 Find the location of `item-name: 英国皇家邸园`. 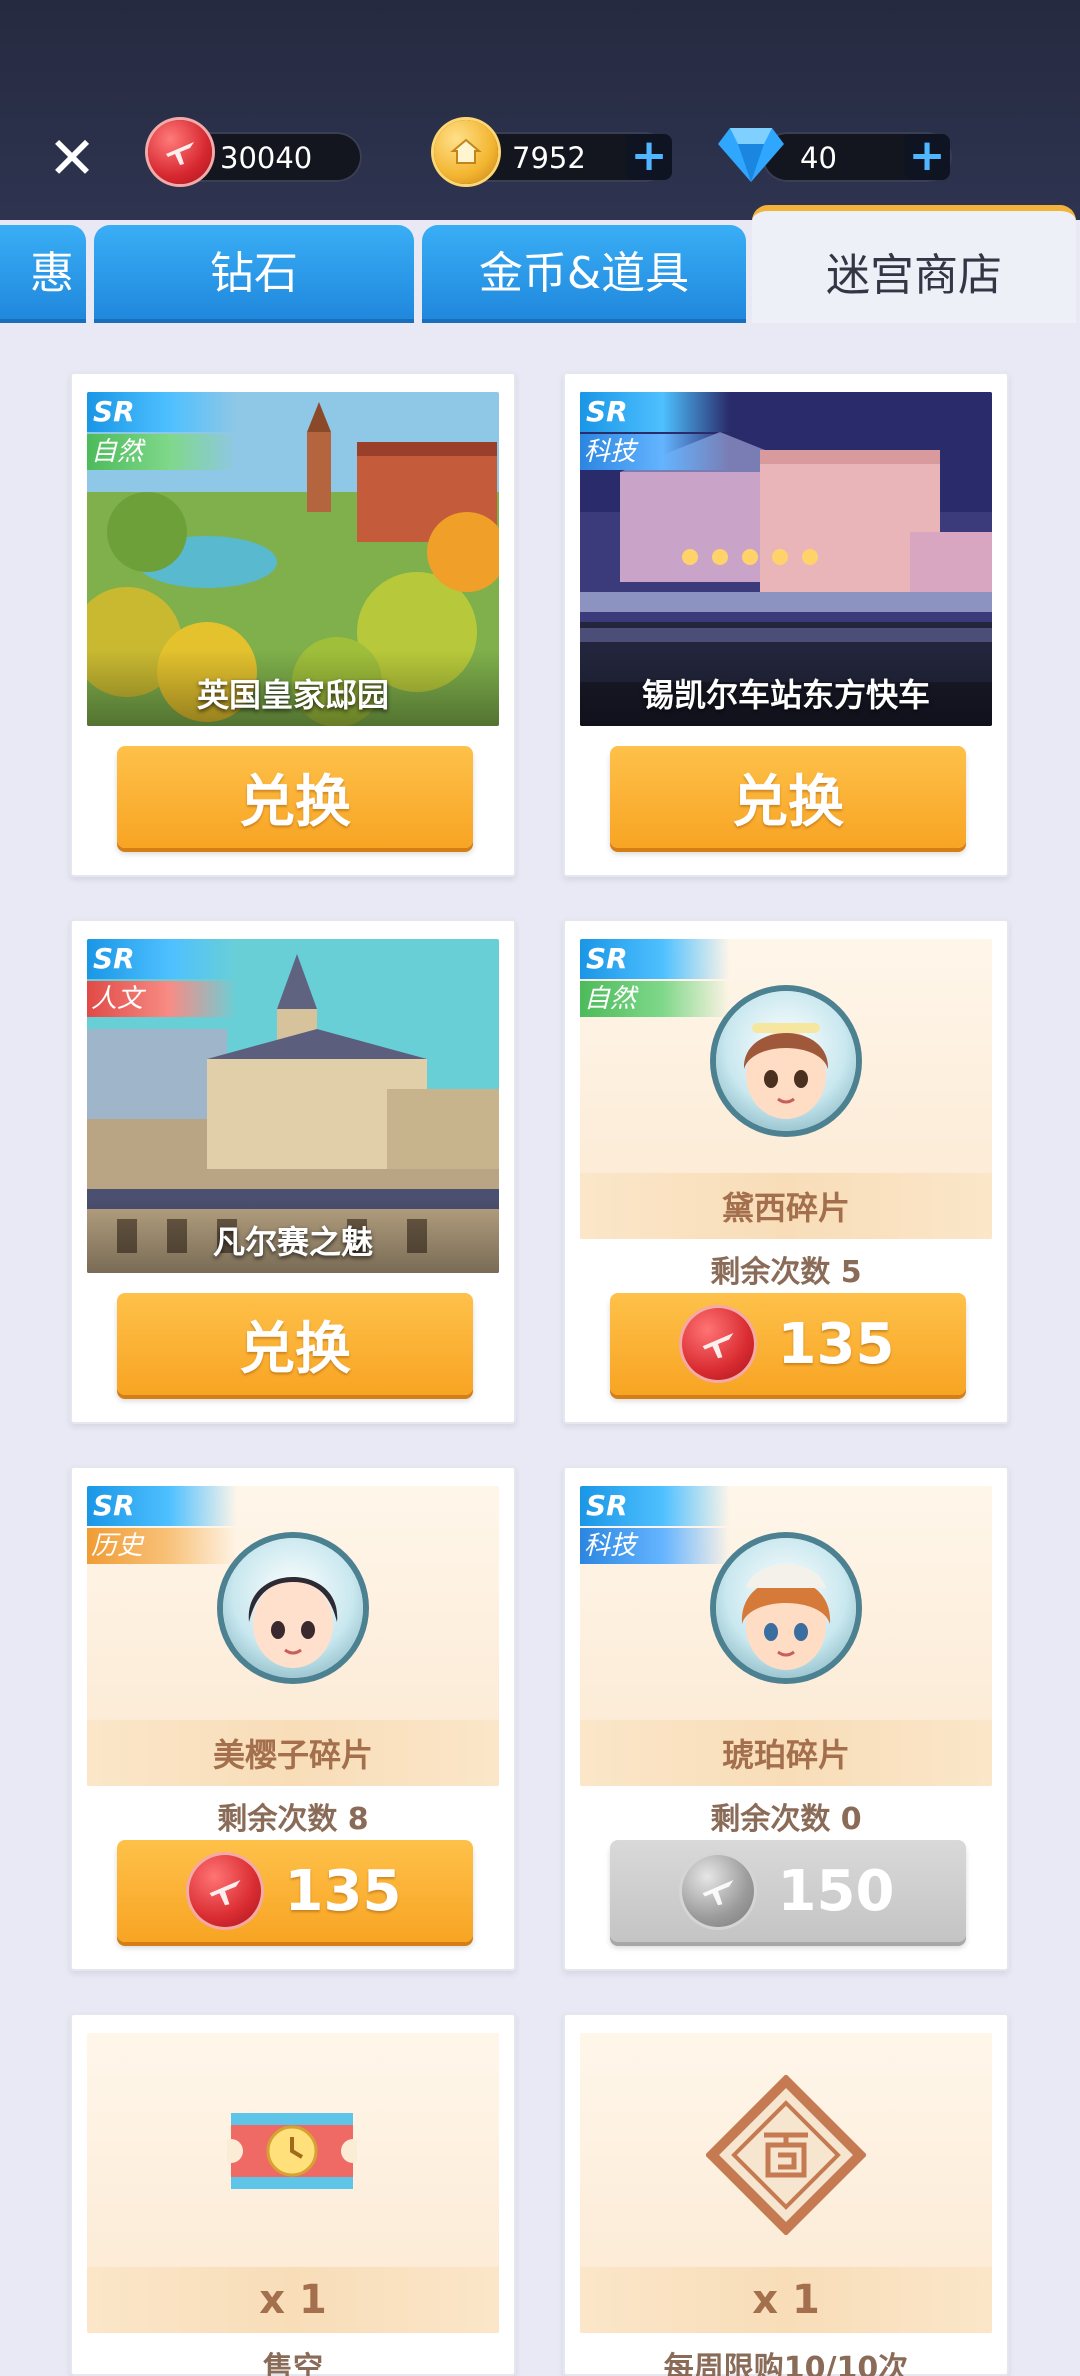

item-name: 英国皇家邸园 is located at coordinates (292, 695).